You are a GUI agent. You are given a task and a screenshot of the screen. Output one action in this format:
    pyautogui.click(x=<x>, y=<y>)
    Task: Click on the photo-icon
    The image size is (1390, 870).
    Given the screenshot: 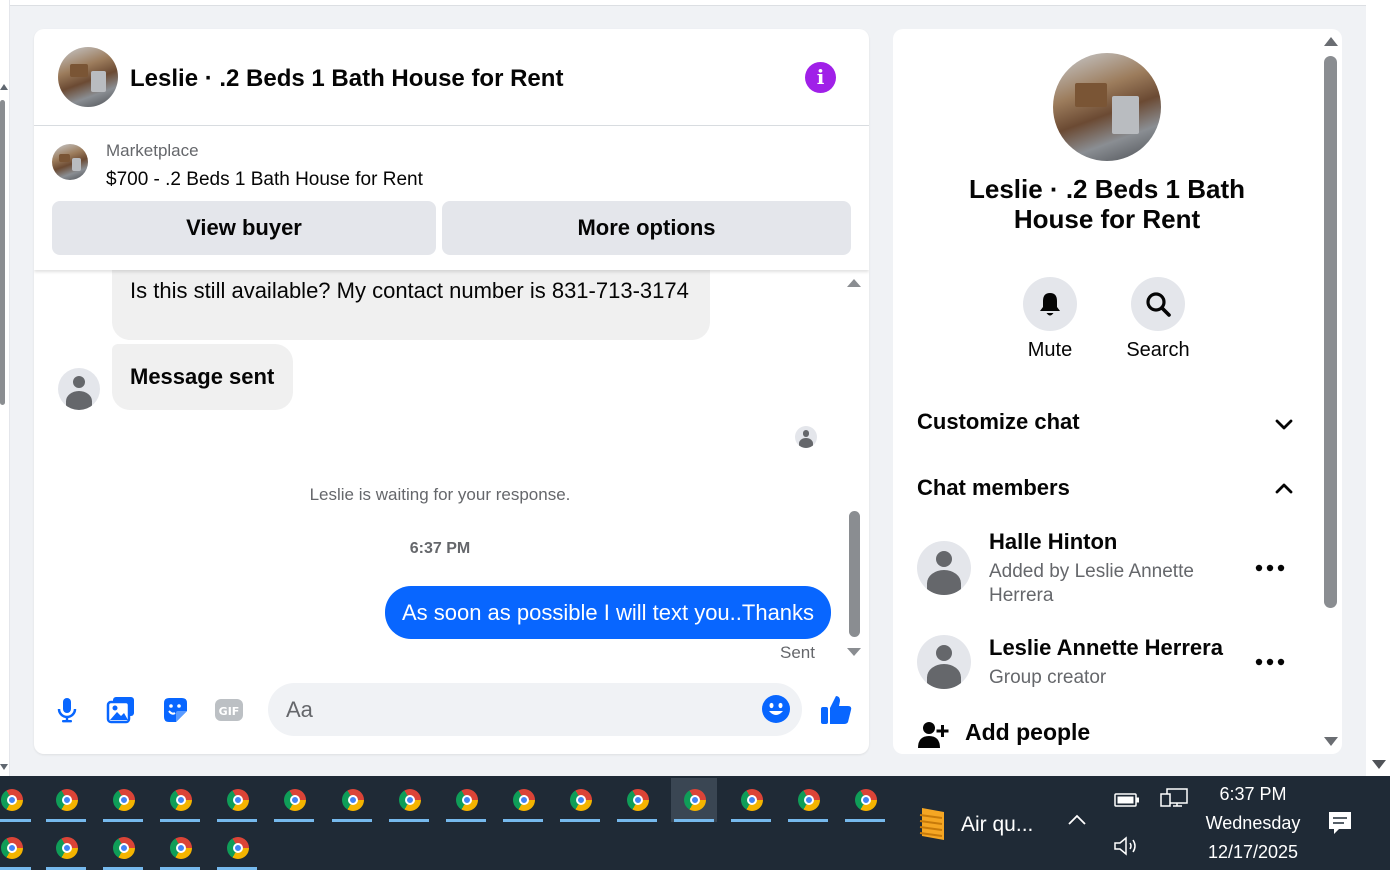 What is the action you would take?
    pyautogui.click(x=121, y=710)
    